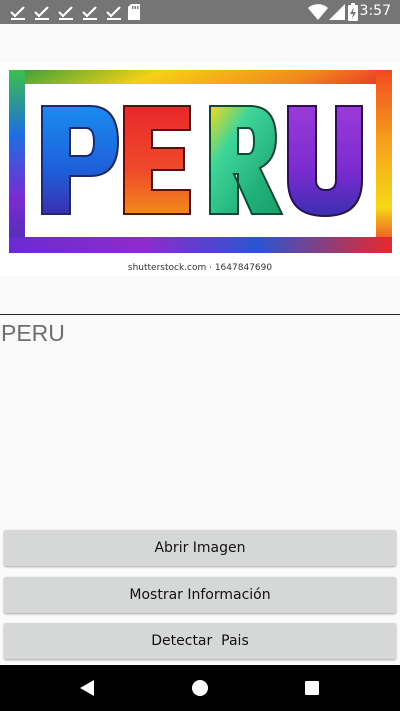 The width and height of the screenshot is (400, 711). Describe the element at coordinates (353, 12) in the screenshot. I see `battery-charging-icon` at that location.